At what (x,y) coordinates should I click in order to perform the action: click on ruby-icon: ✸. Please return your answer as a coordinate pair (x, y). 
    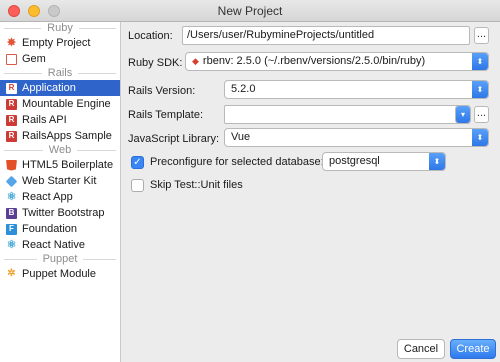
    Looking at the image, I should click on (11, 43).